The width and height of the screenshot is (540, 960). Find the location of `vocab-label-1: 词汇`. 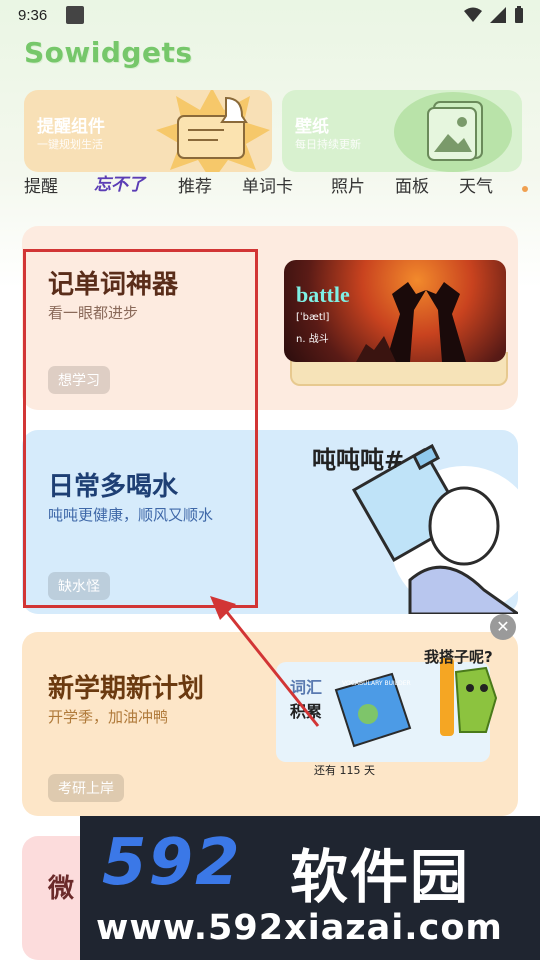

vocab-label-1: 词汇 is located at coordinates (306, 687).